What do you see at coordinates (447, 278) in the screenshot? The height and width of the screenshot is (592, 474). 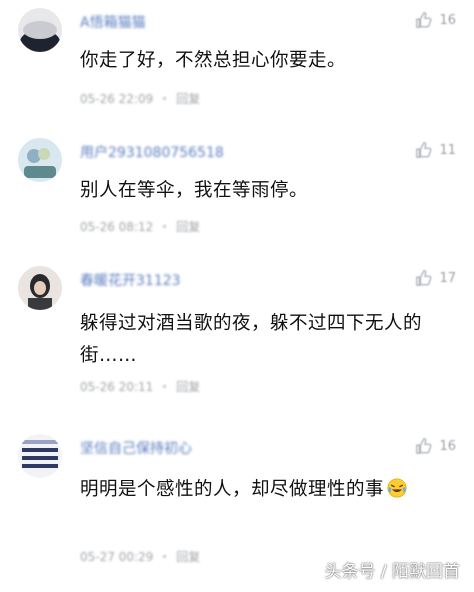 I see `like-count: 17` at bounding box center [447, 278].